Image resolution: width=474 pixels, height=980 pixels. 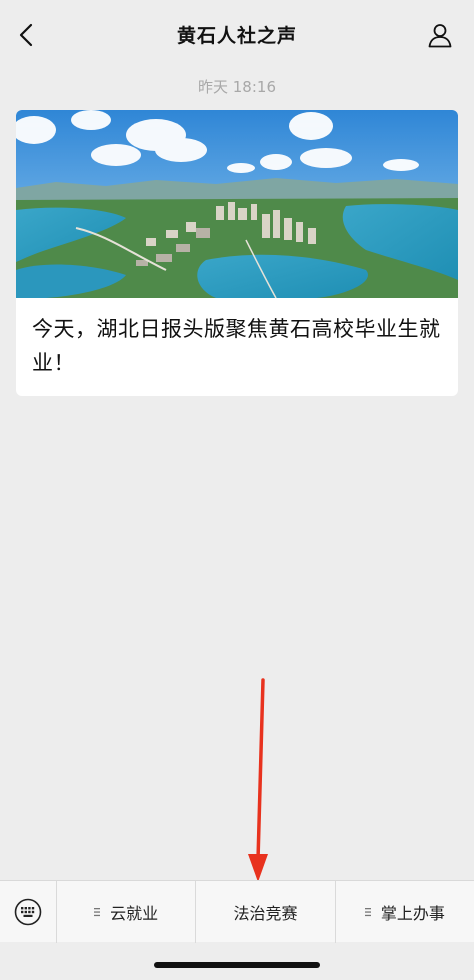 I want to click on menu-item-label: 法治竞赛, so click(x=265, y=913).